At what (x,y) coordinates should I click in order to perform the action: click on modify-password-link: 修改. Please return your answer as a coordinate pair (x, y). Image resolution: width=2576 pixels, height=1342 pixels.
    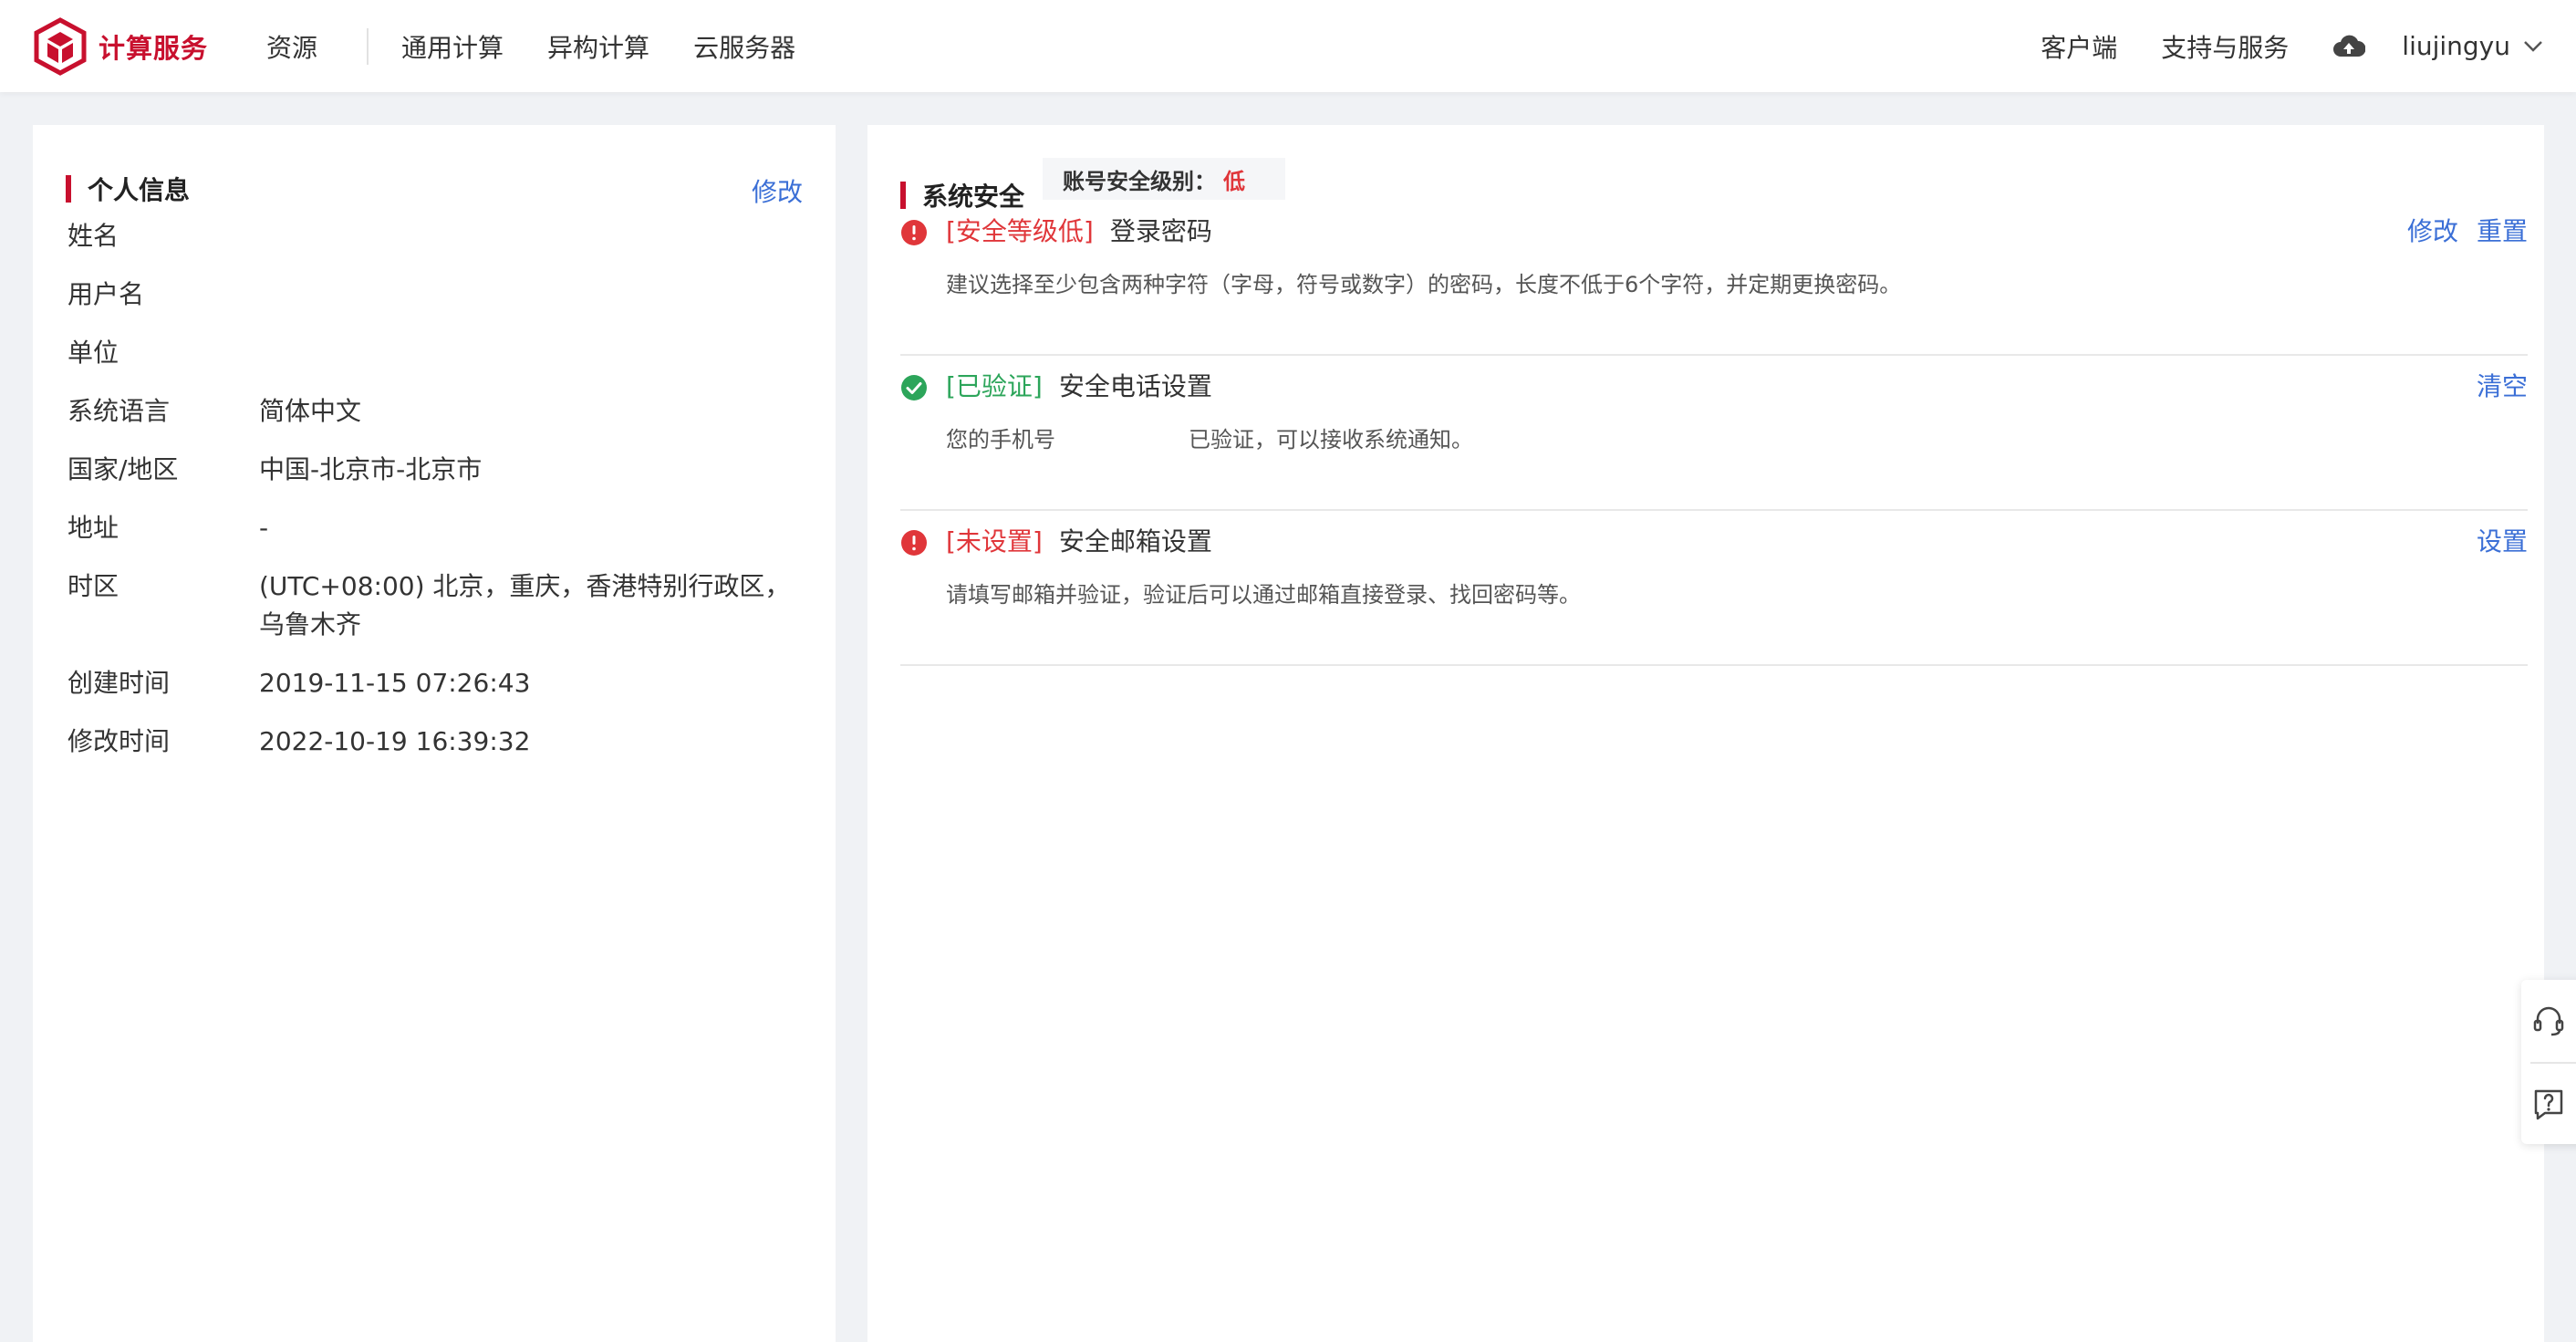
    Looking at the image, I should click on (2432, 231).